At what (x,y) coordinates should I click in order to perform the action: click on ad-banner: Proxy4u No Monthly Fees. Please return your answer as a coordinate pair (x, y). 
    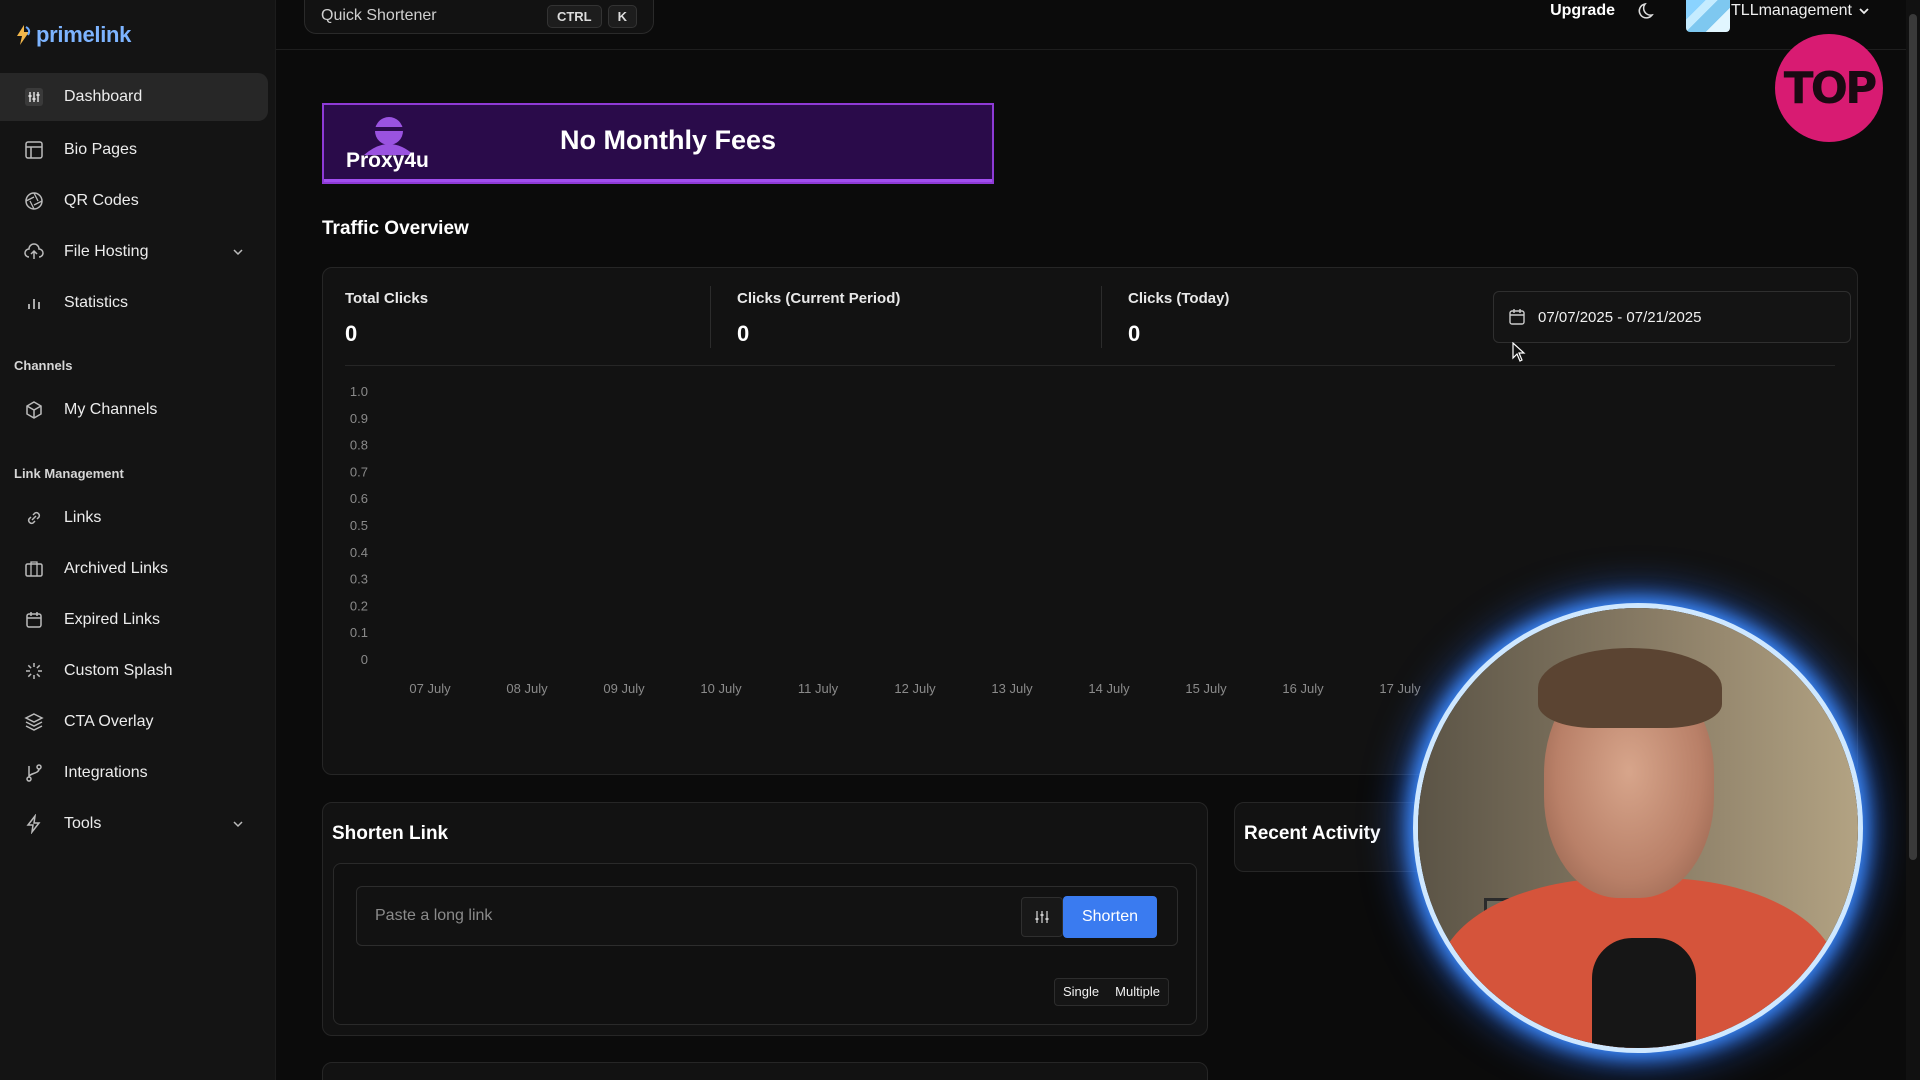
    Looking at the image, I should click on (658, 143).